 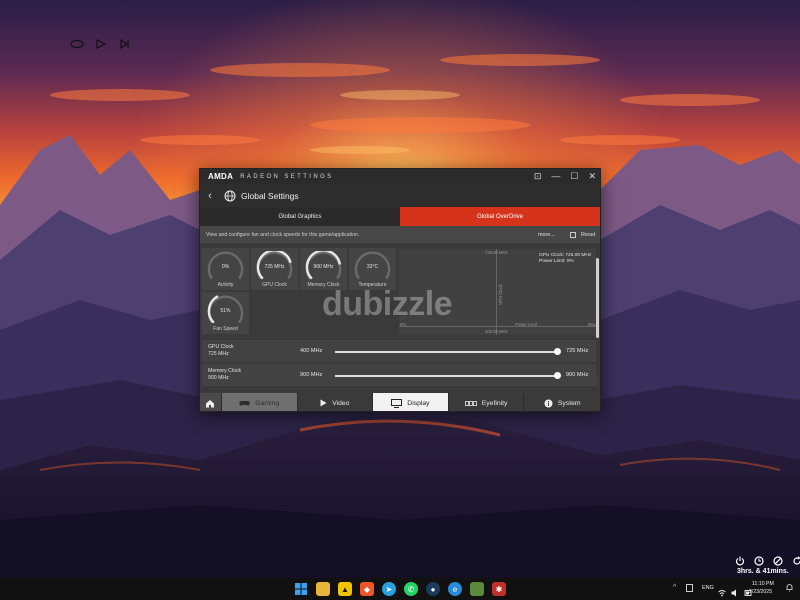 I want to click on steam-icon: ●, so click(x=433, y=589).